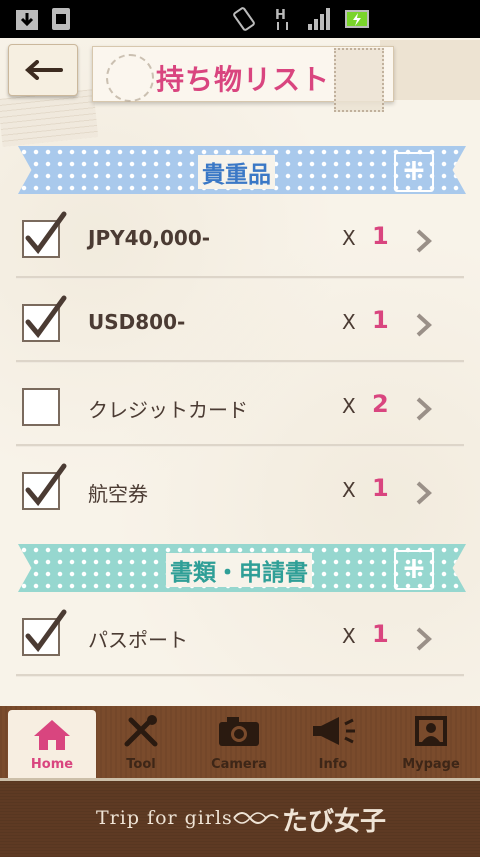 The width and height of the screenshot is (480, 857). What do you see at coordinates (333, 764) in the screenshot?
I see `tab-label: Info` at bounding box center [333, 764].